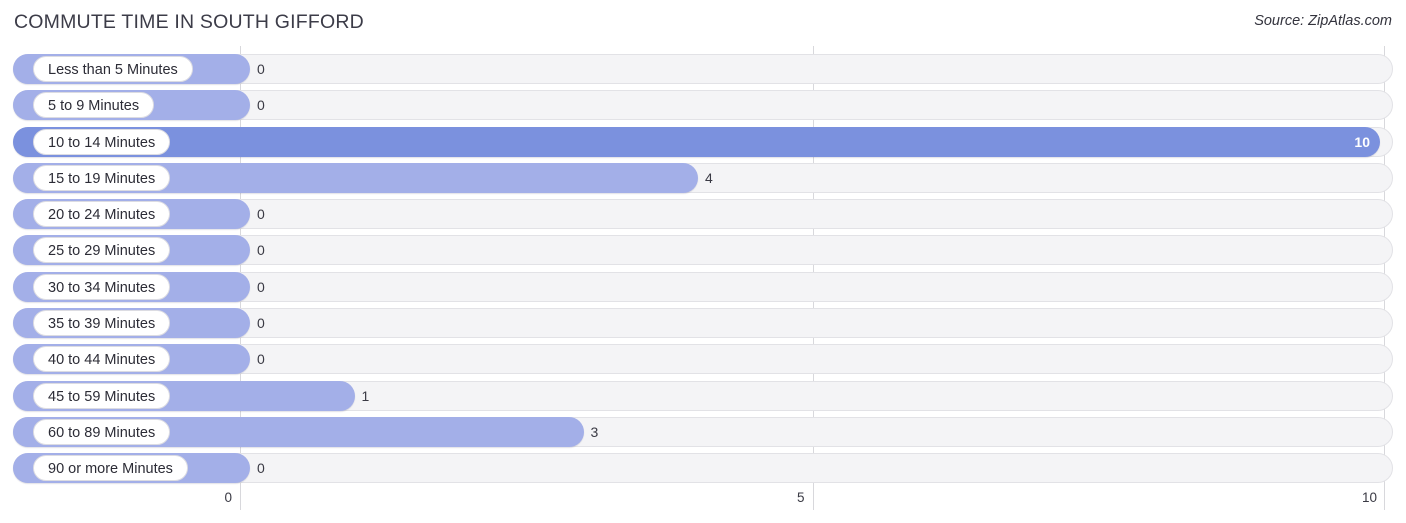  What do you see at coordinates (703, 177) in the screenshot?
I see `chart-row: 15 to 19 Minutes 4` at bounding box center [703, 177].